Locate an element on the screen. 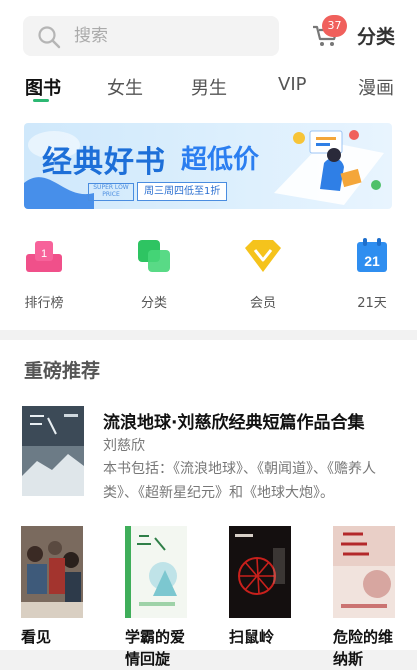  ranking-podium-icon: 1 is located at coordinates (44, 256).